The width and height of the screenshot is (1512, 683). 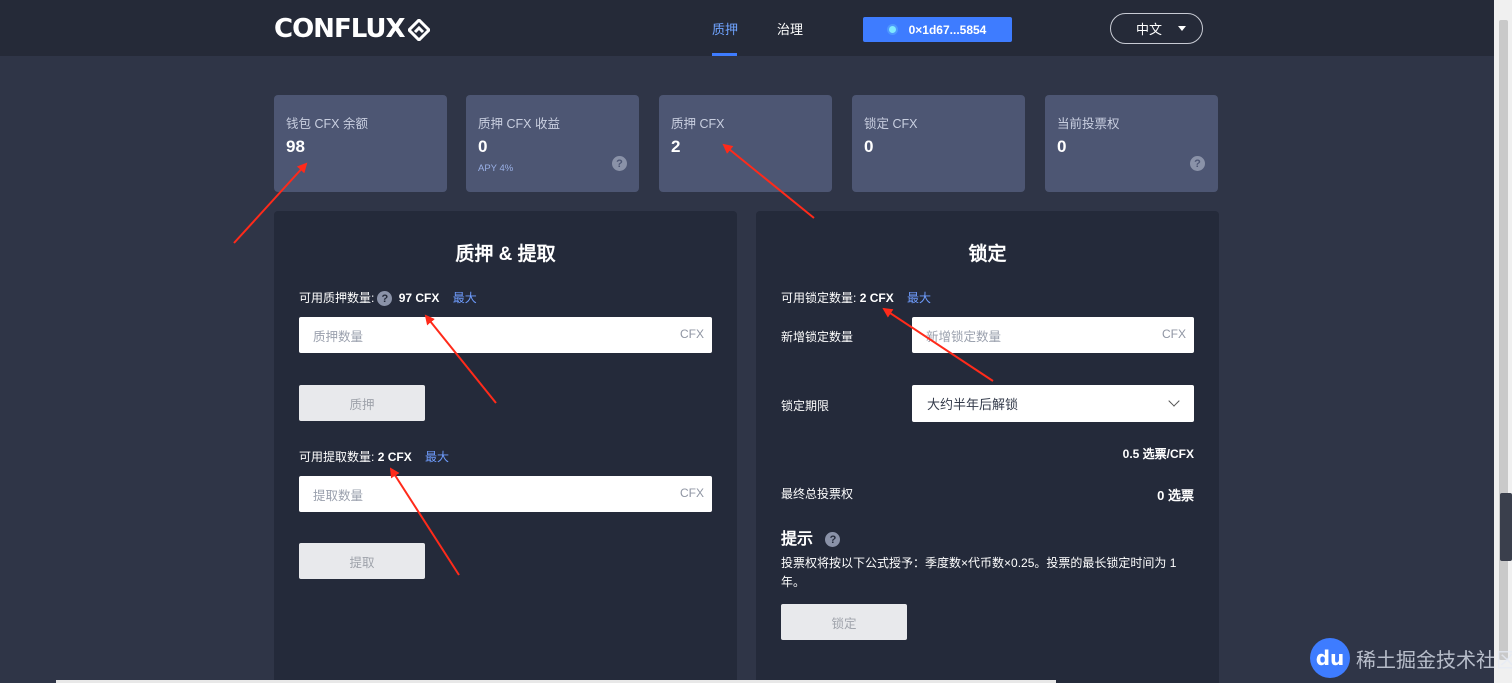 I want to click on language-select: 中文, so click(x=1156, y=28).